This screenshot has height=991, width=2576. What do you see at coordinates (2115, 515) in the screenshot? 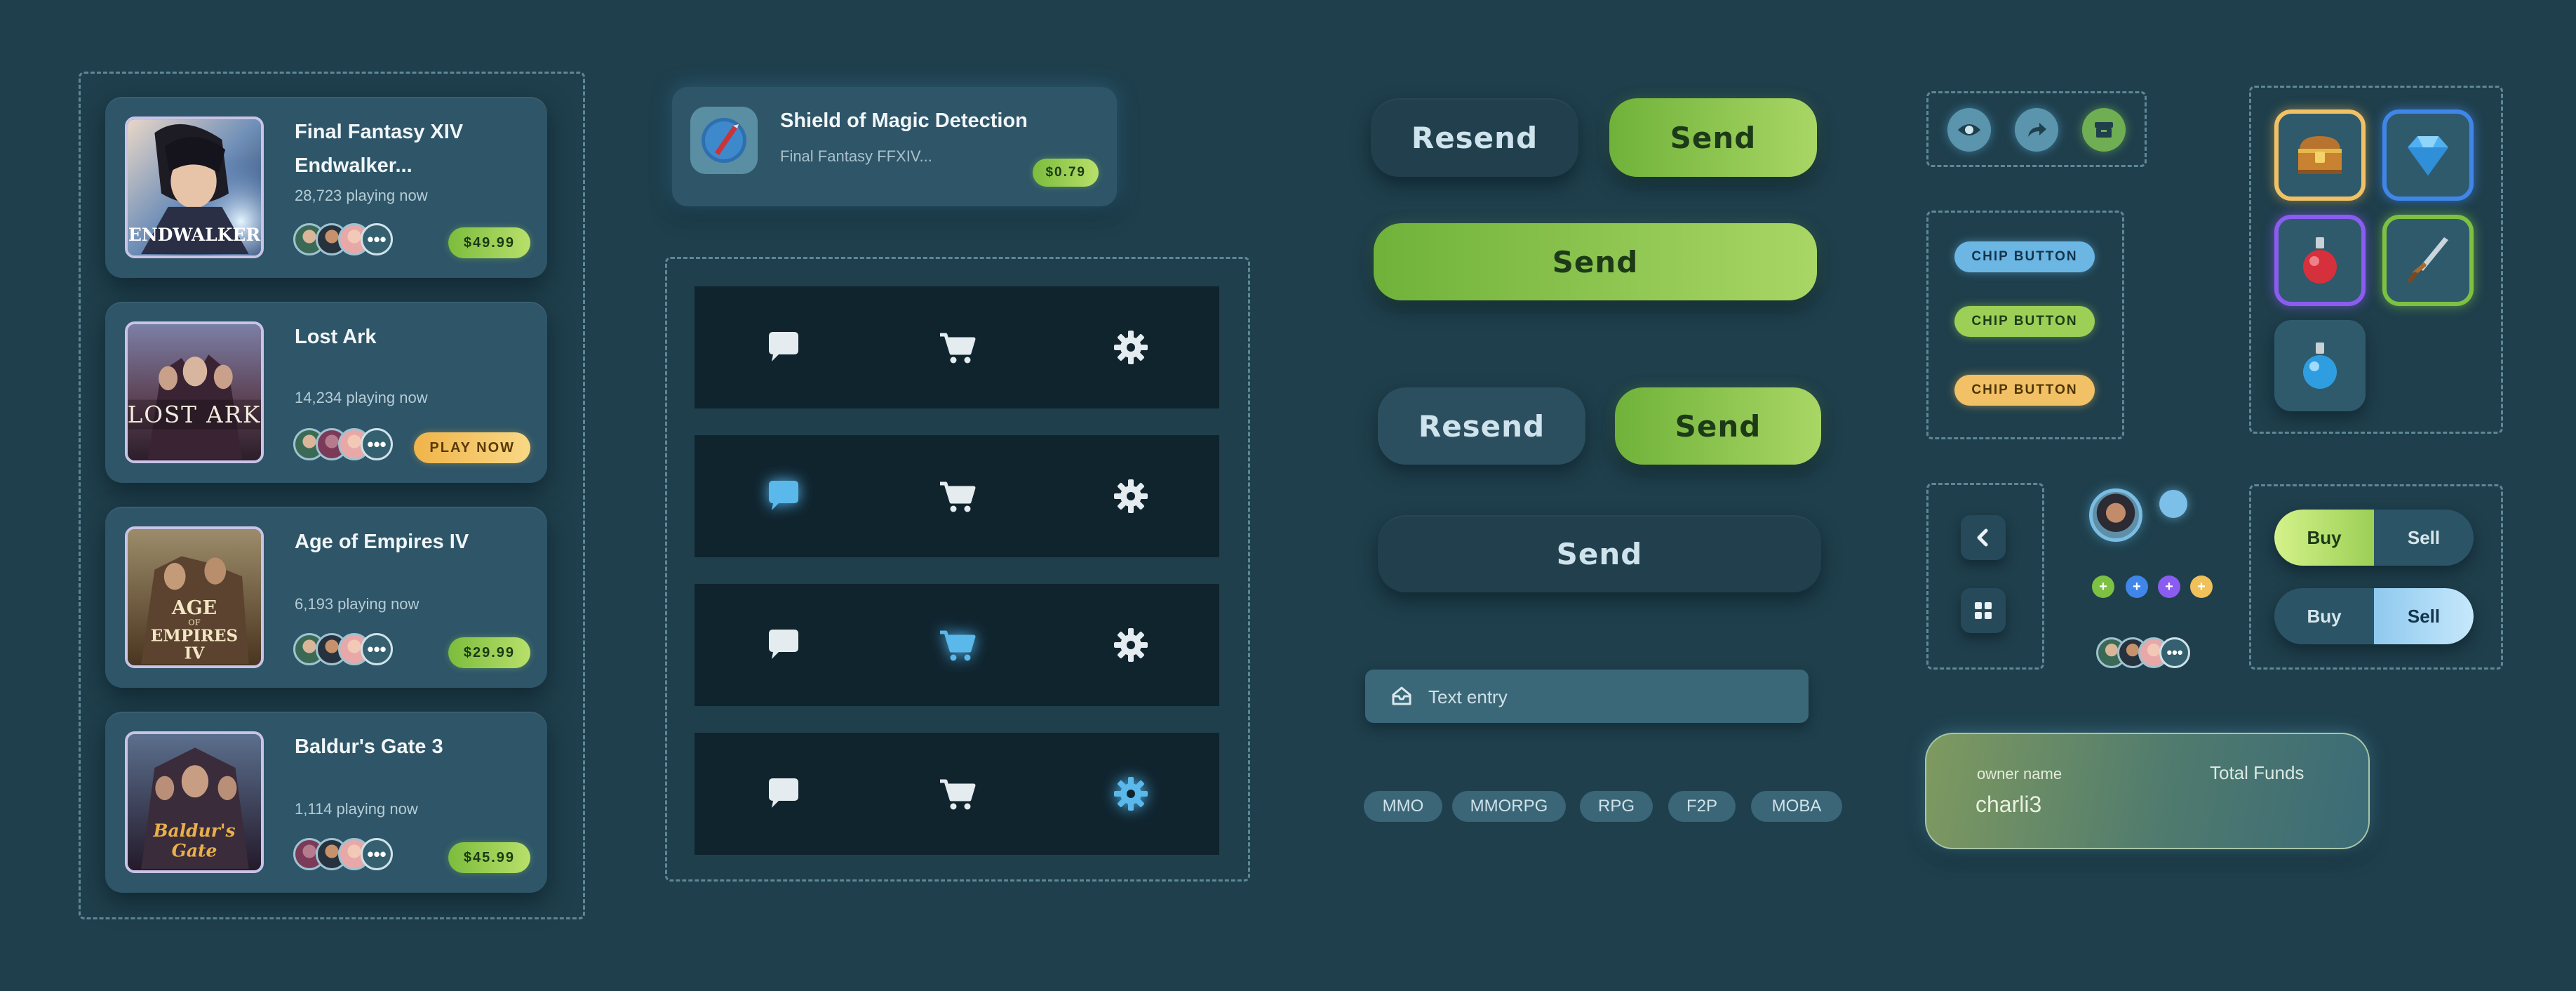
I see `profile-avatar` at bounding box center [2115, 515].